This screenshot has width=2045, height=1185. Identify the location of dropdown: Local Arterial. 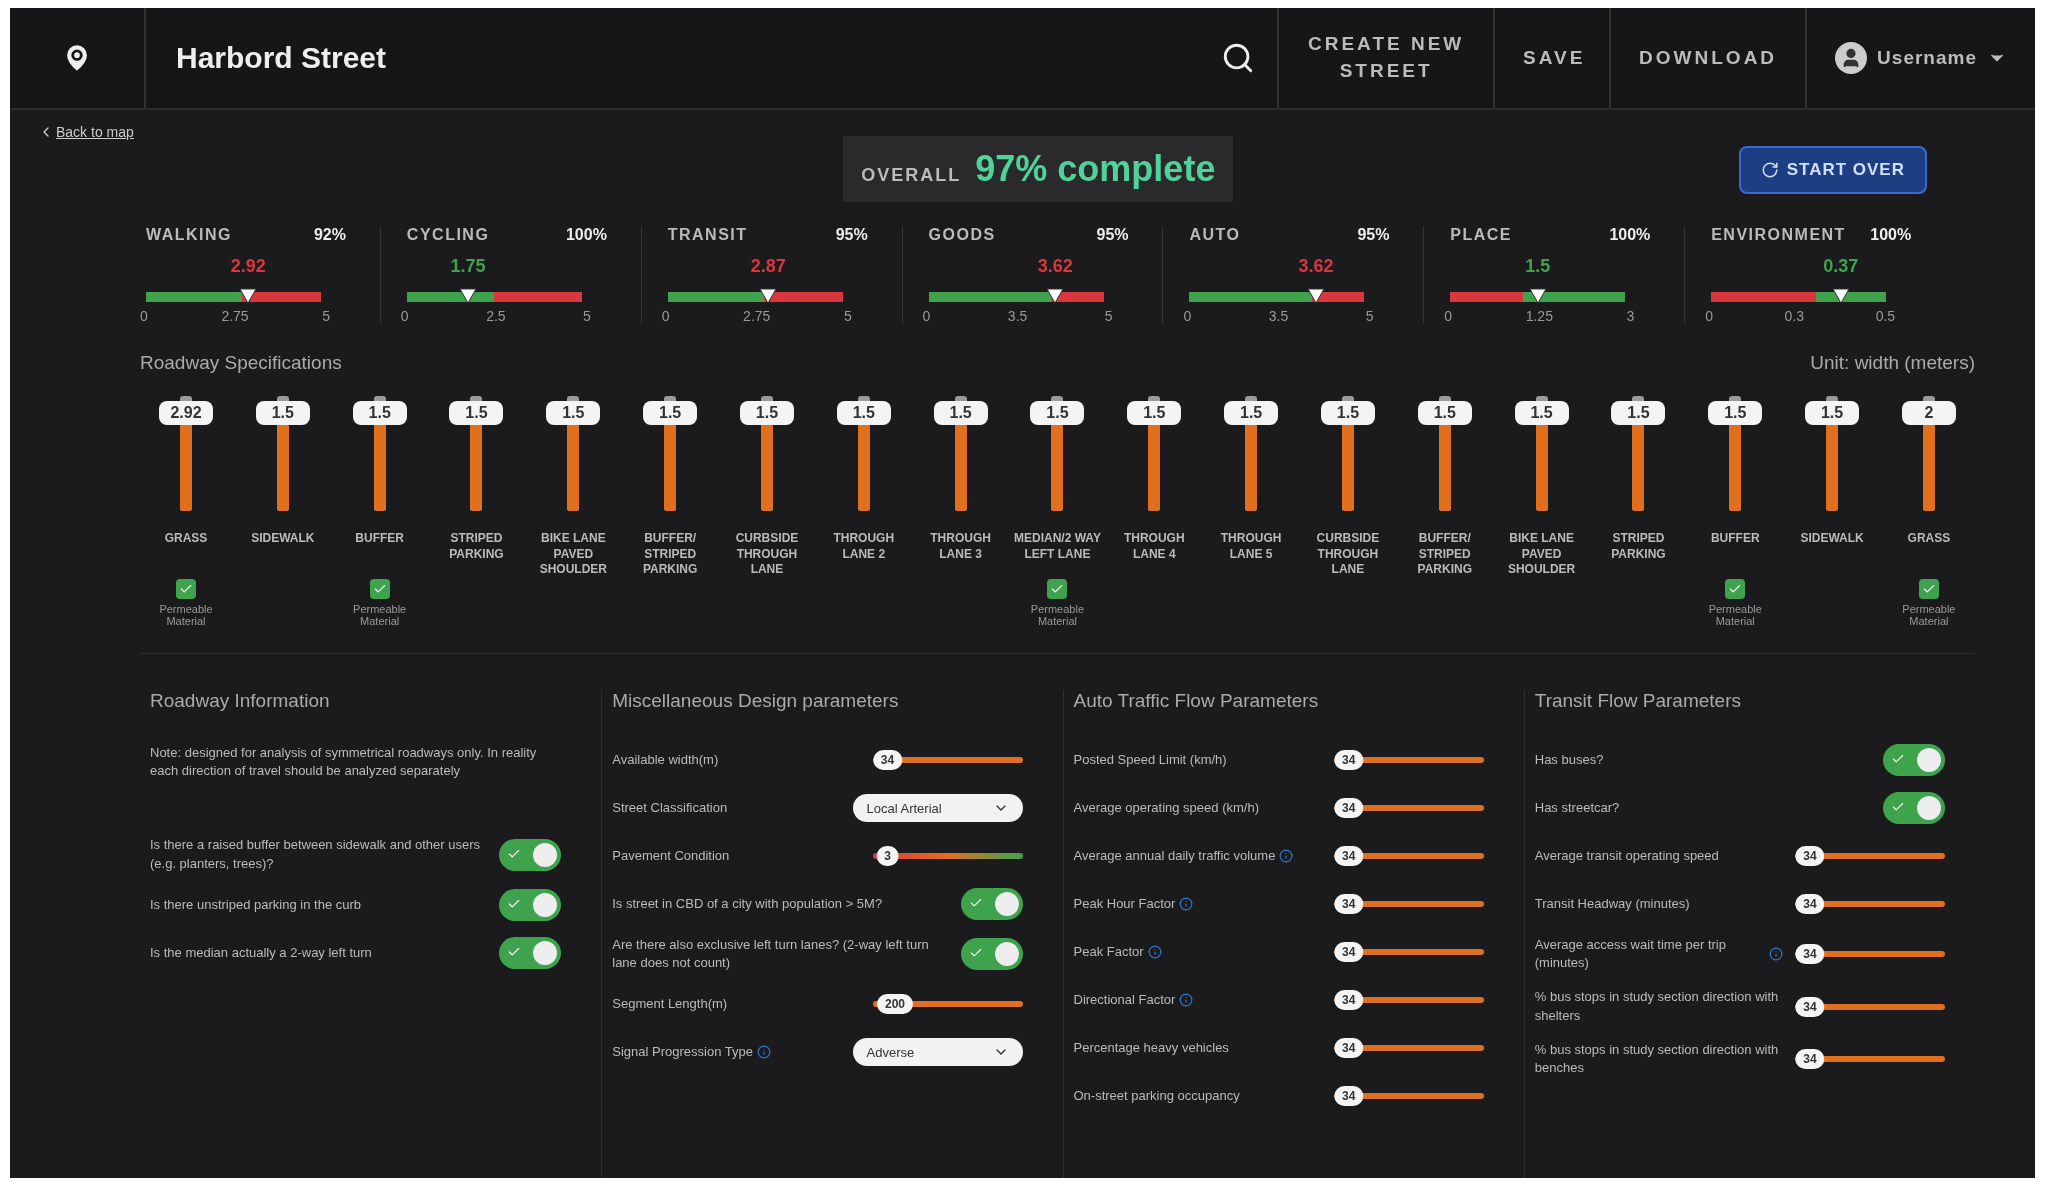
(937, 808).